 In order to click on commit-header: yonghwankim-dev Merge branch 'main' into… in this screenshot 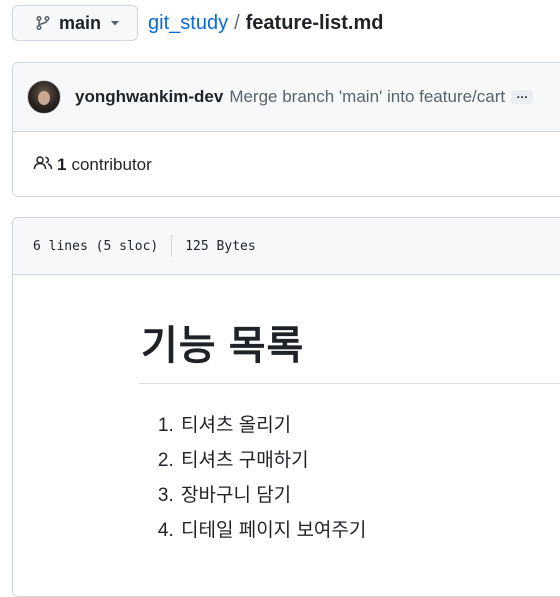, I will do `click(286, 97)`.